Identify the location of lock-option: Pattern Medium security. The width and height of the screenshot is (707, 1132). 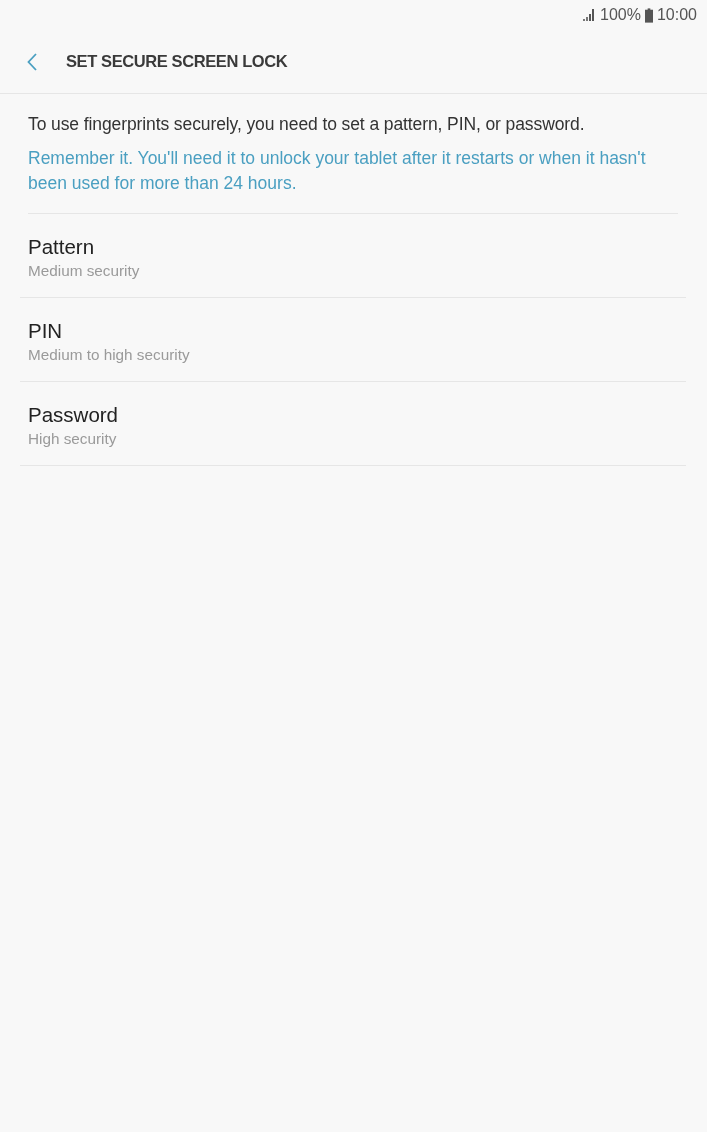
(353, 256).